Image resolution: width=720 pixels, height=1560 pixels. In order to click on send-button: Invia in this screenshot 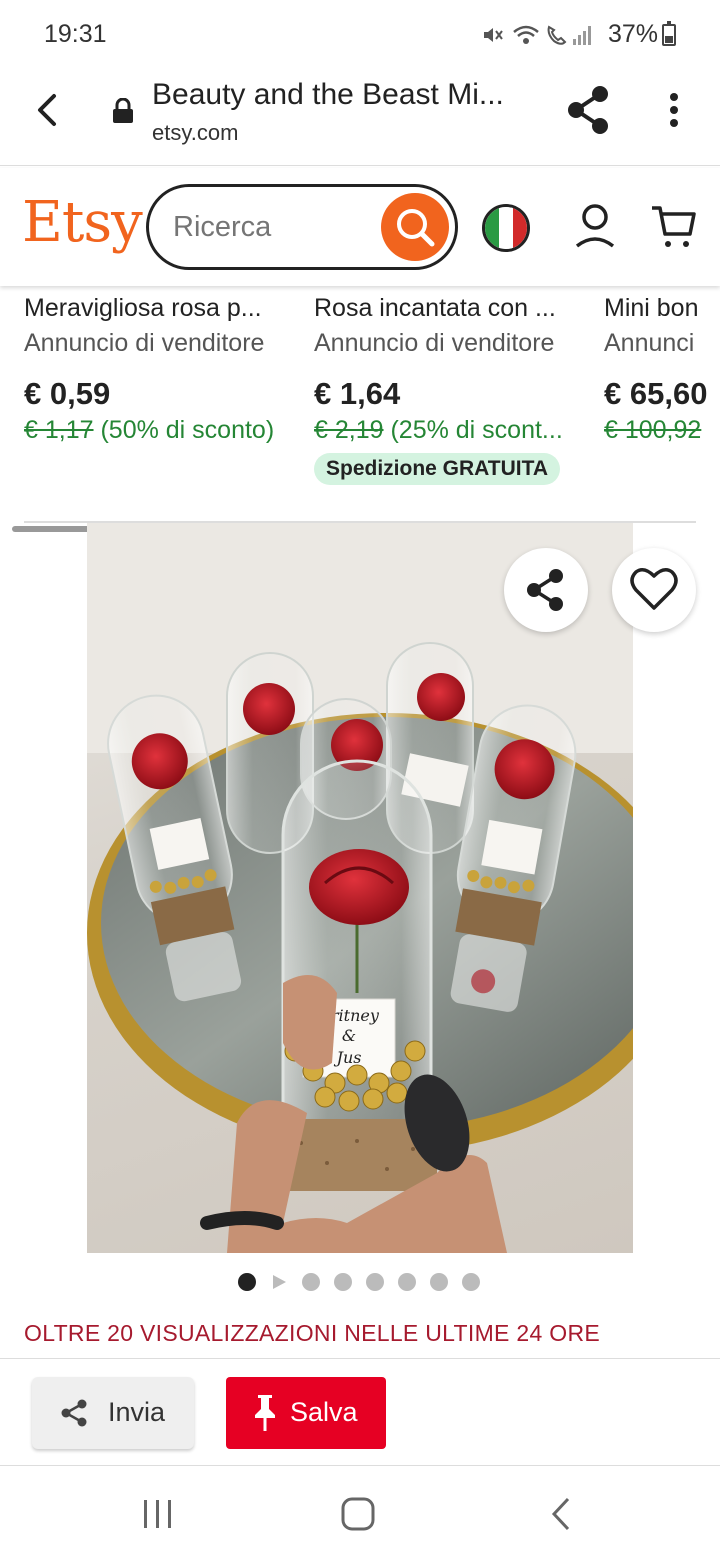, I will do `click(113, 1413)`.